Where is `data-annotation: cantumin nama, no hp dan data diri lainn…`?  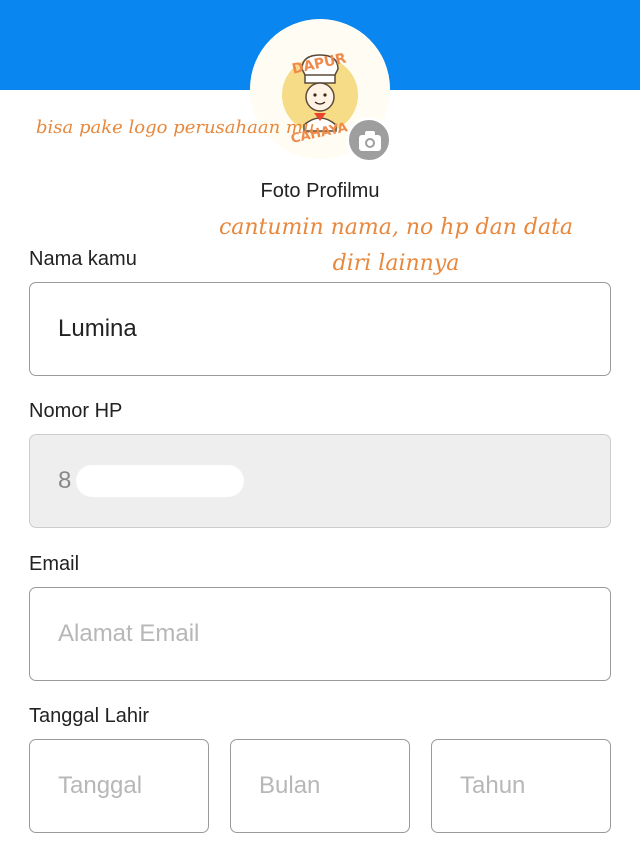 data-annotation: cantumin nama, no hp dan data diri lainn… is located at coordinates (396, 245).